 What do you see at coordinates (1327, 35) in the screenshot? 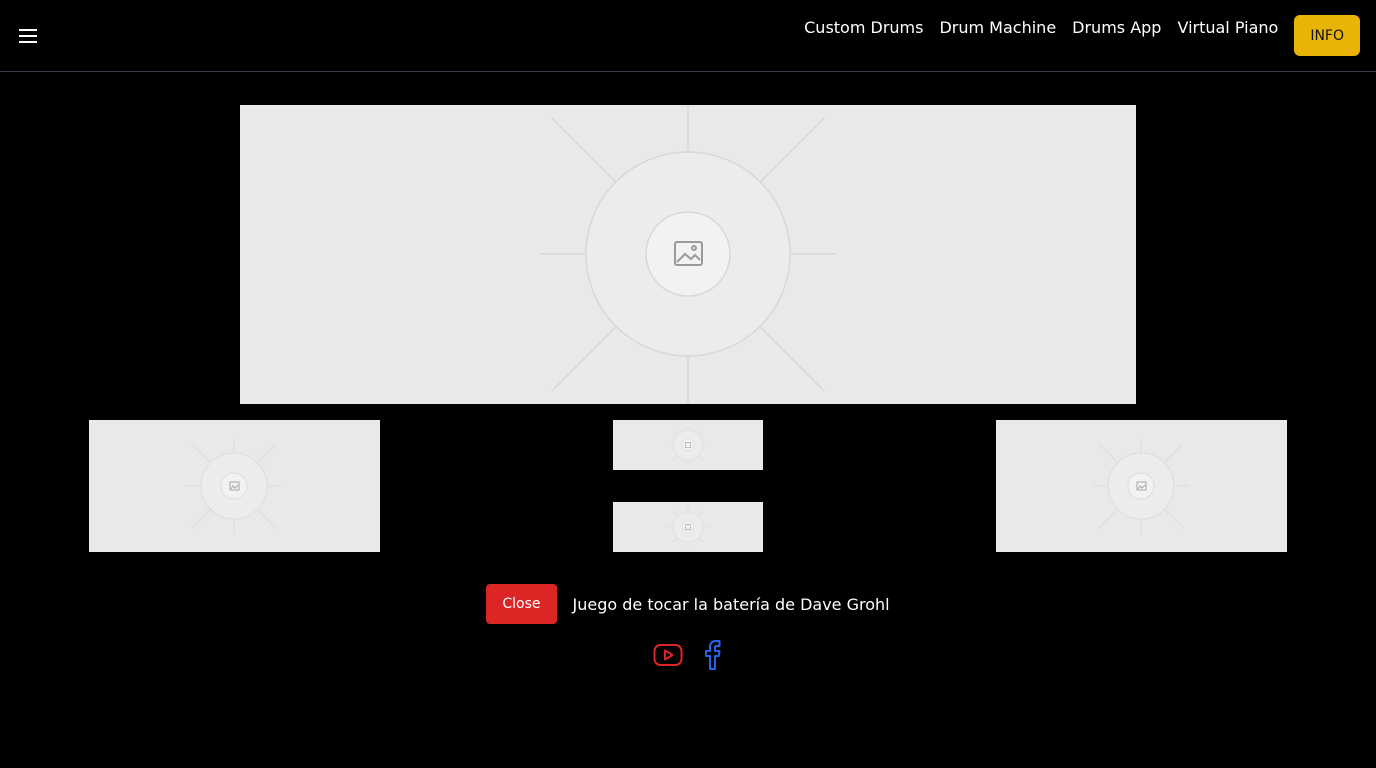
I see `info-button: INFO` at bounding box center [1327, 35].